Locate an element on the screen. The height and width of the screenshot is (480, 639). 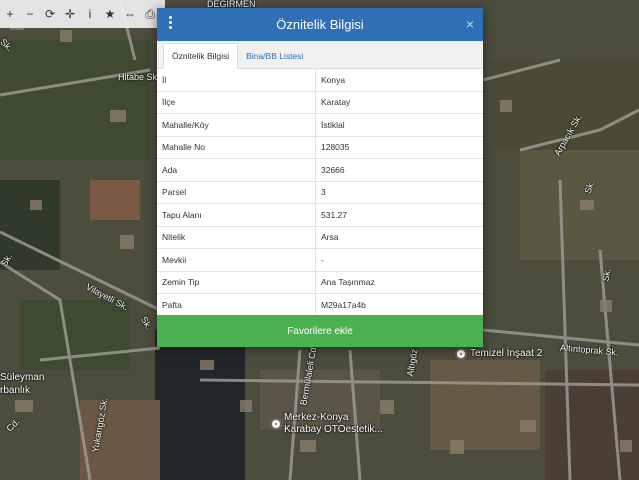
table-row: Parsel 3 is located at coordinates (320, 192).